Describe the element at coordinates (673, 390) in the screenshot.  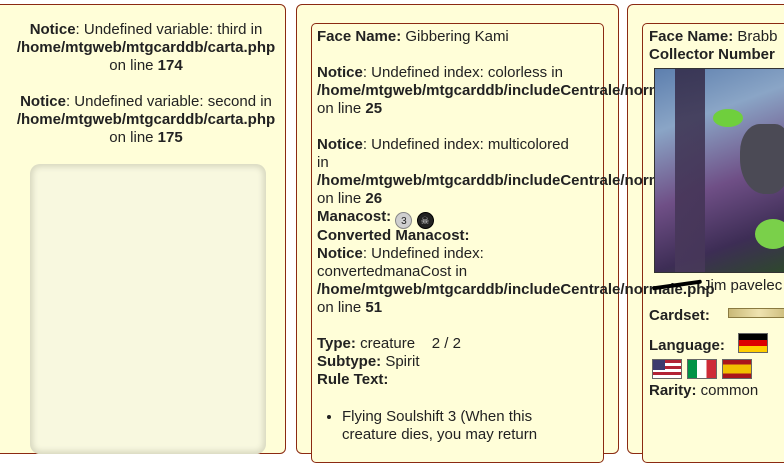
I see `rarity-label: Rarity:` at that location.